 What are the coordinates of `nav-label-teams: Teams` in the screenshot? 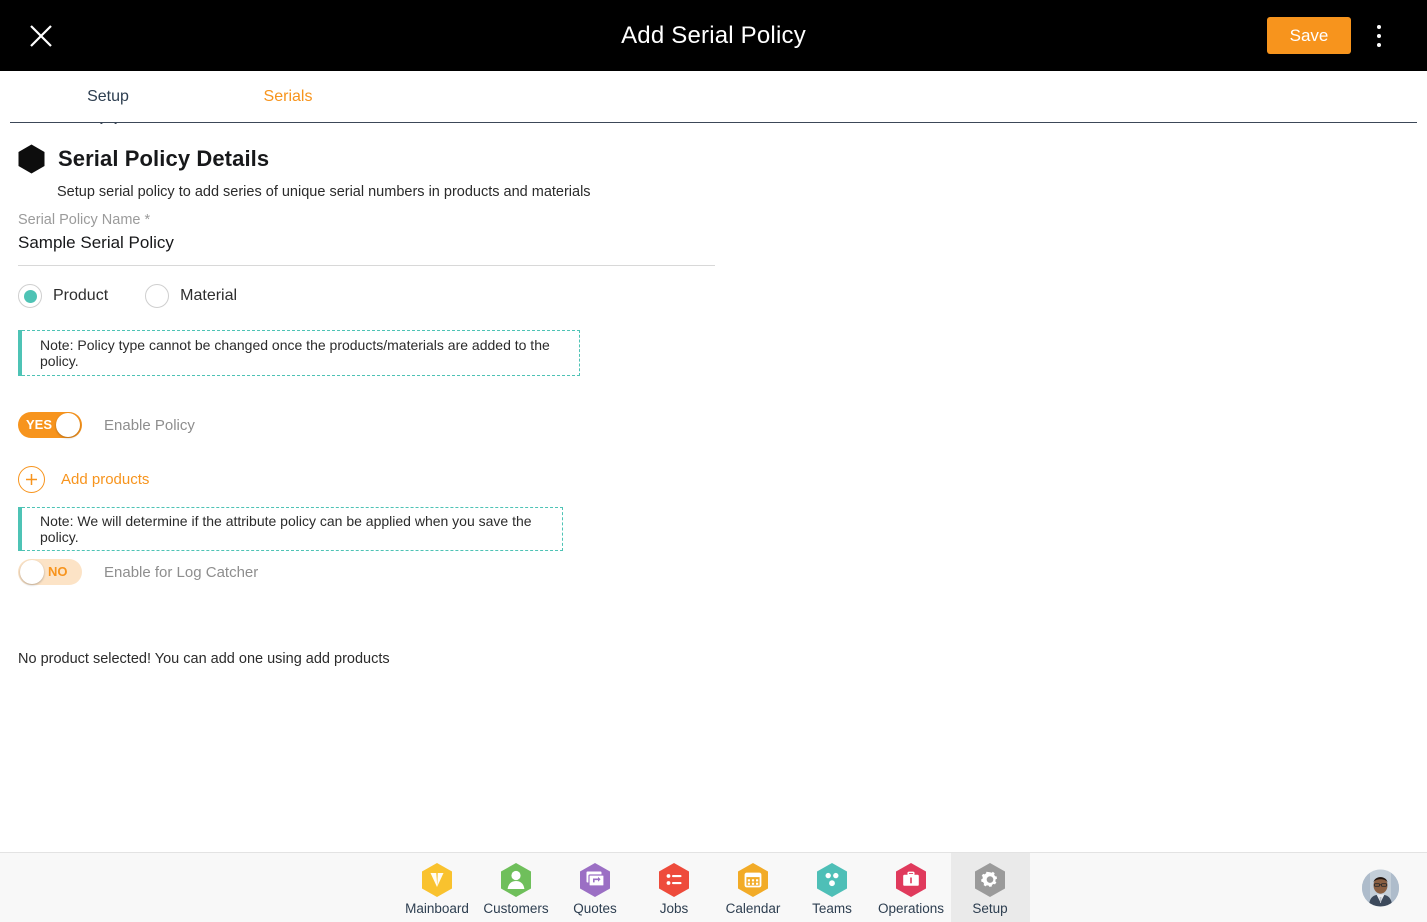 It's located at (832, 908).